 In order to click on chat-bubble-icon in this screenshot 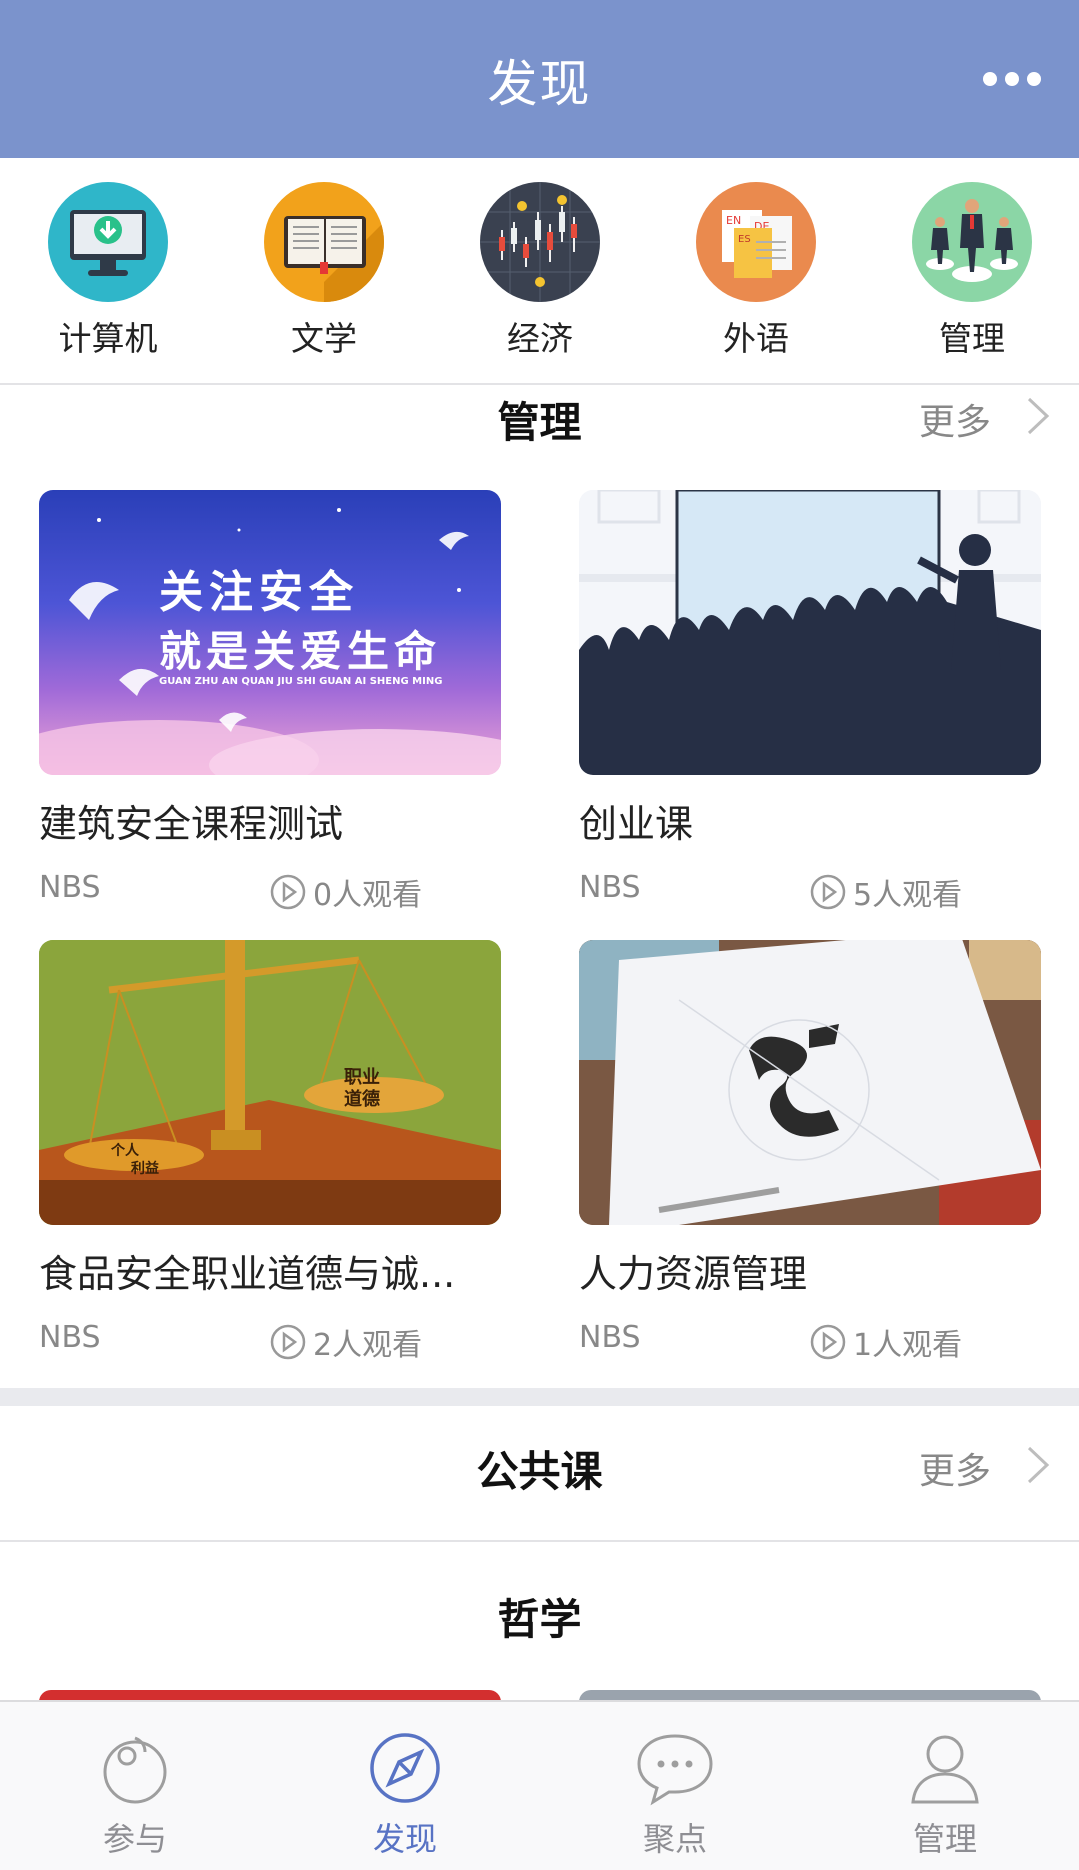, I will do `click(675, 1770)`.